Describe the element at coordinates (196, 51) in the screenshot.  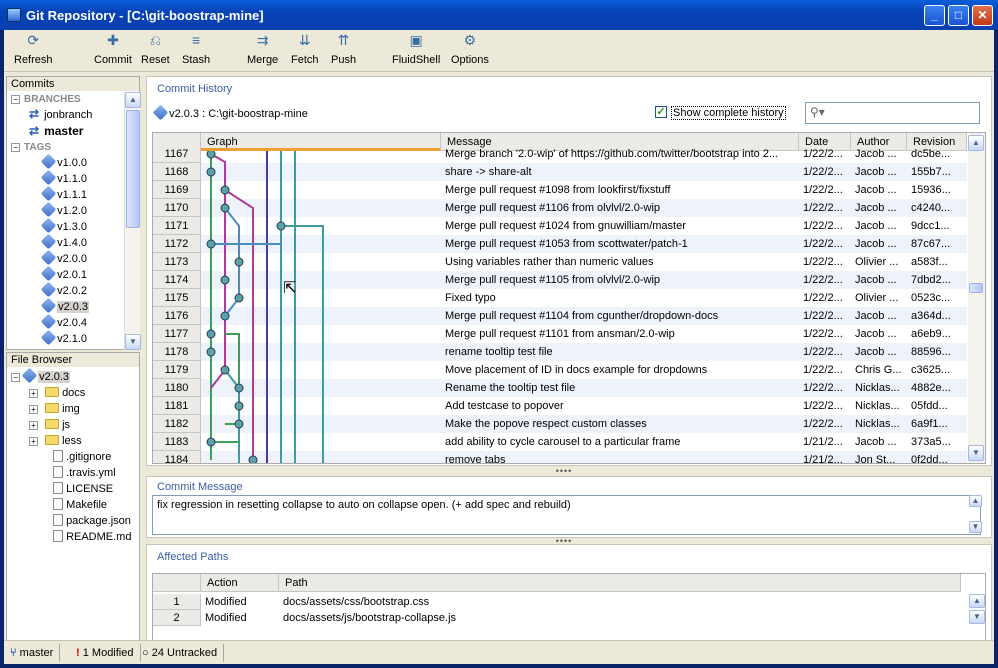
I see `stash-button: ≡ Stash` at that location.